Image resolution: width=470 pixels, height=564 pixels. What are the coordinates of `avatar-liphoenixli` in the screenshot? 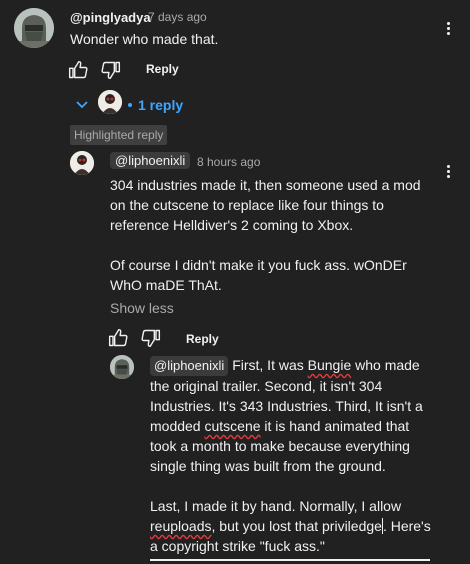 It's located at (82, 163).